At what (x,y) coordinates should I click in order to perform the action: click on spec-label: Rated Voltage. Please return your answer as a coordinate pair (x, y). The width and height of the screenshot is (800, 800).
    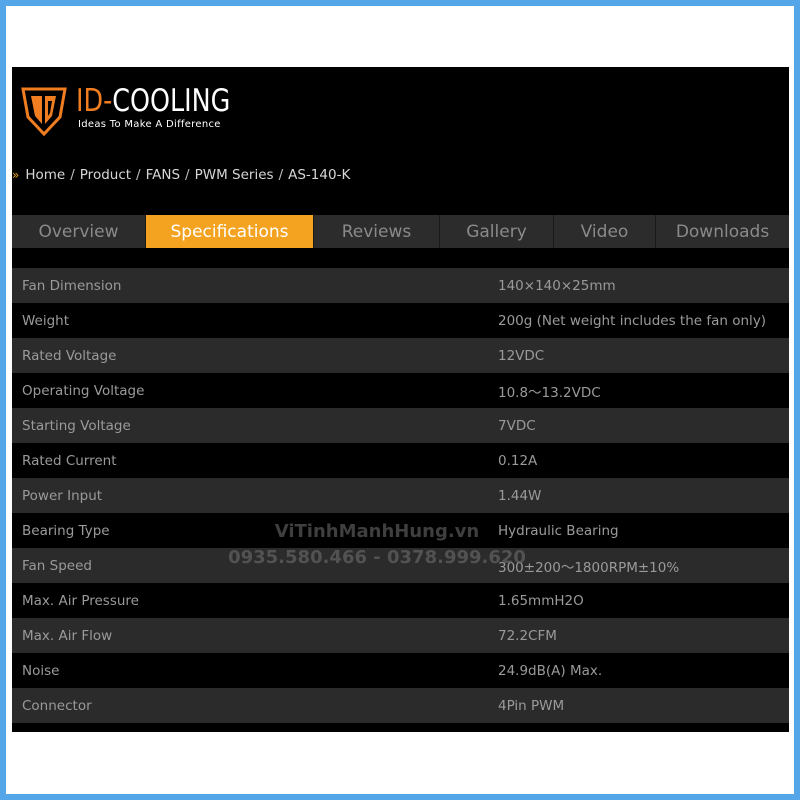
    Looking at the image, I should click on (69, 355).